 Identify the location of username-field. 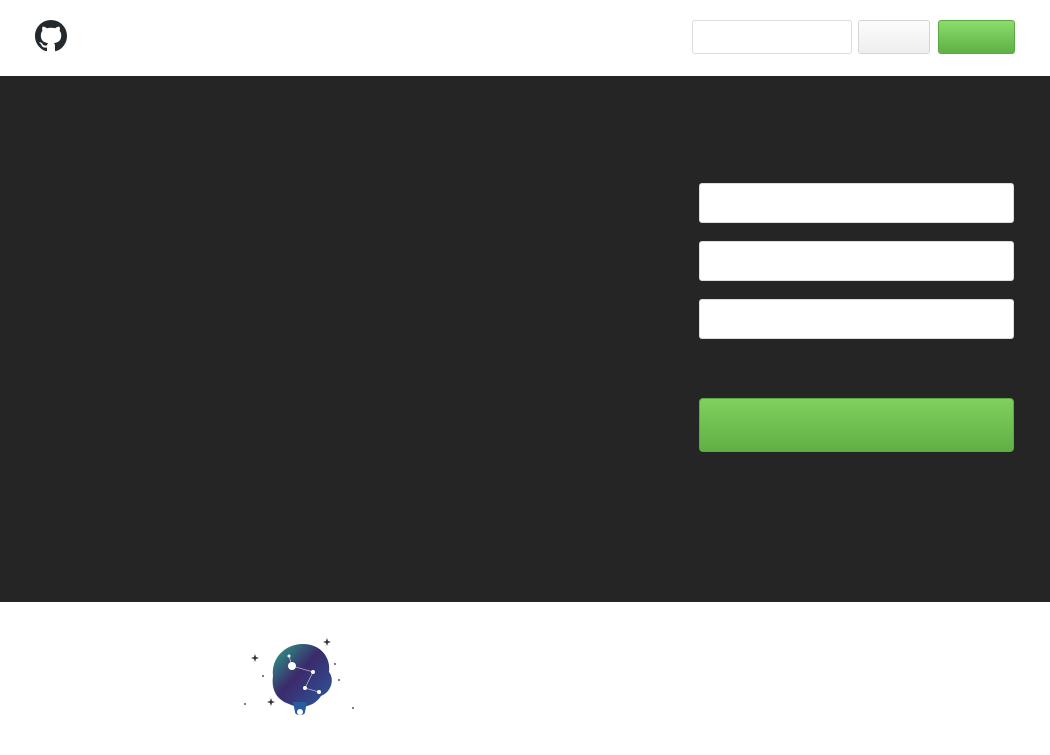
(856, 203).